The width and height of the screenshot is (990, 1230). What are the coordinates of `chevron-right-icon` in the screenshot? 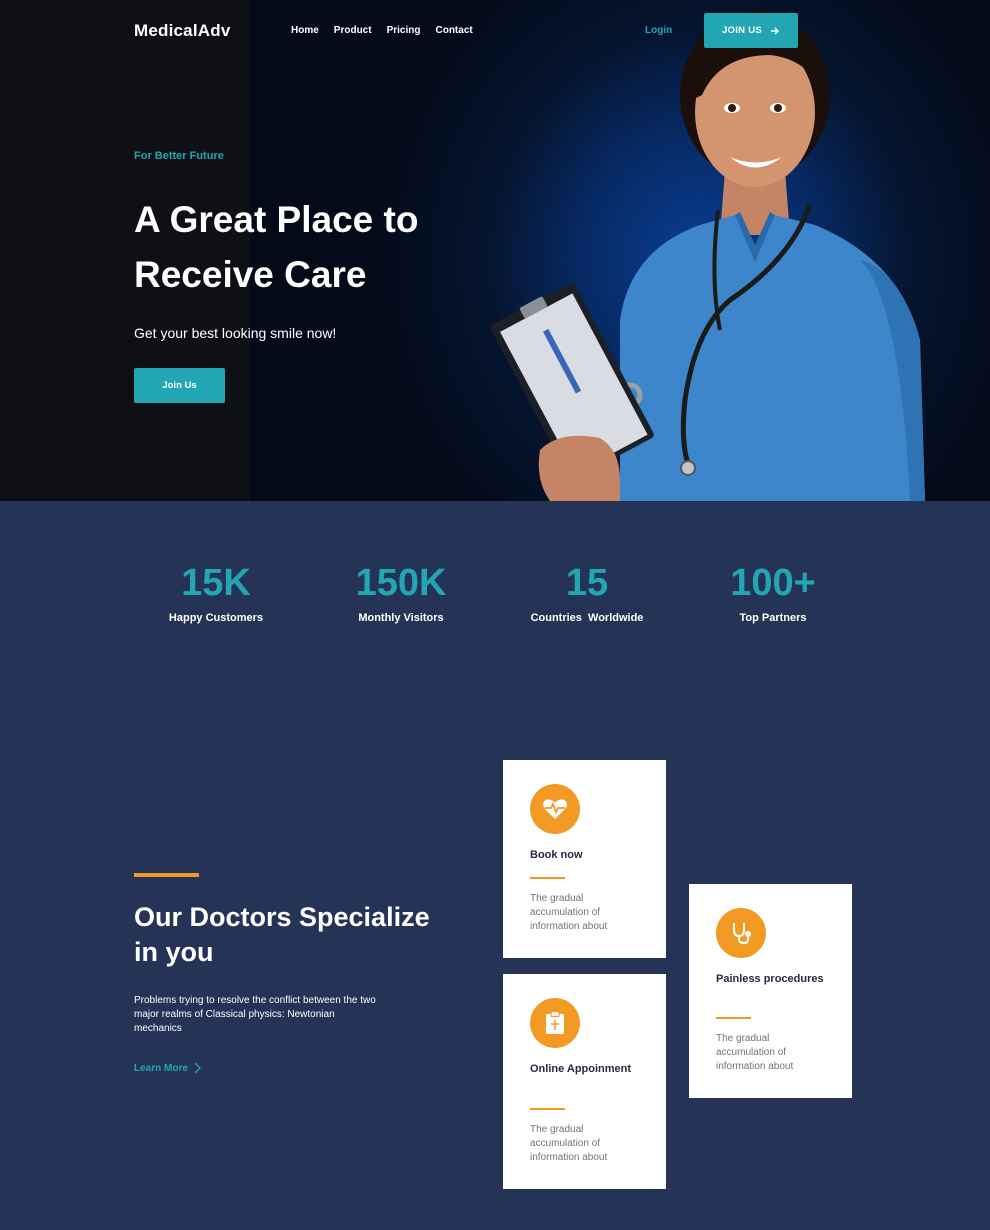 It's located at (197, 1068).